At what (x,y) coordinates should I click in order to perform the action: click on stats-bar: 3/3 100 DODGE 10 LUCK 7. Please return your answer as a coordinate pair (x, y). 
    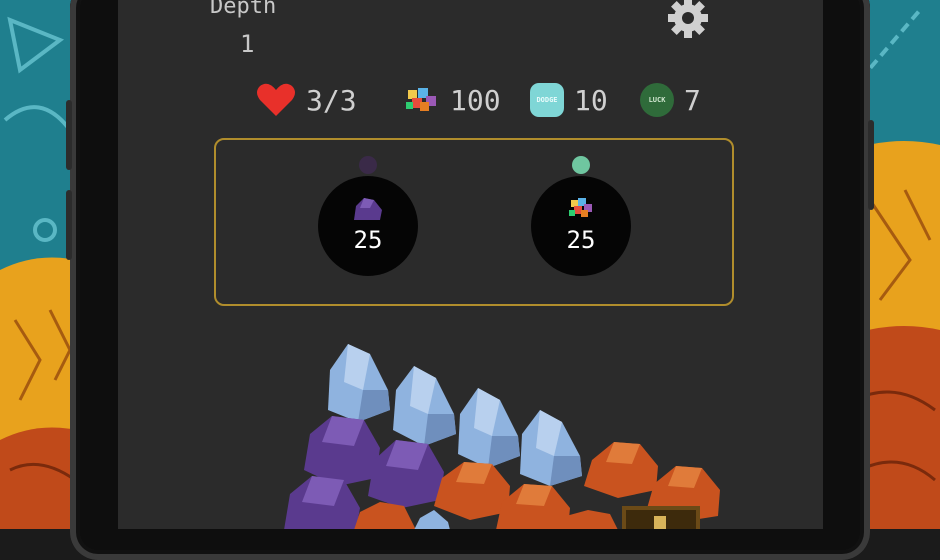
    Looking at the image, I should click on (470, 100).